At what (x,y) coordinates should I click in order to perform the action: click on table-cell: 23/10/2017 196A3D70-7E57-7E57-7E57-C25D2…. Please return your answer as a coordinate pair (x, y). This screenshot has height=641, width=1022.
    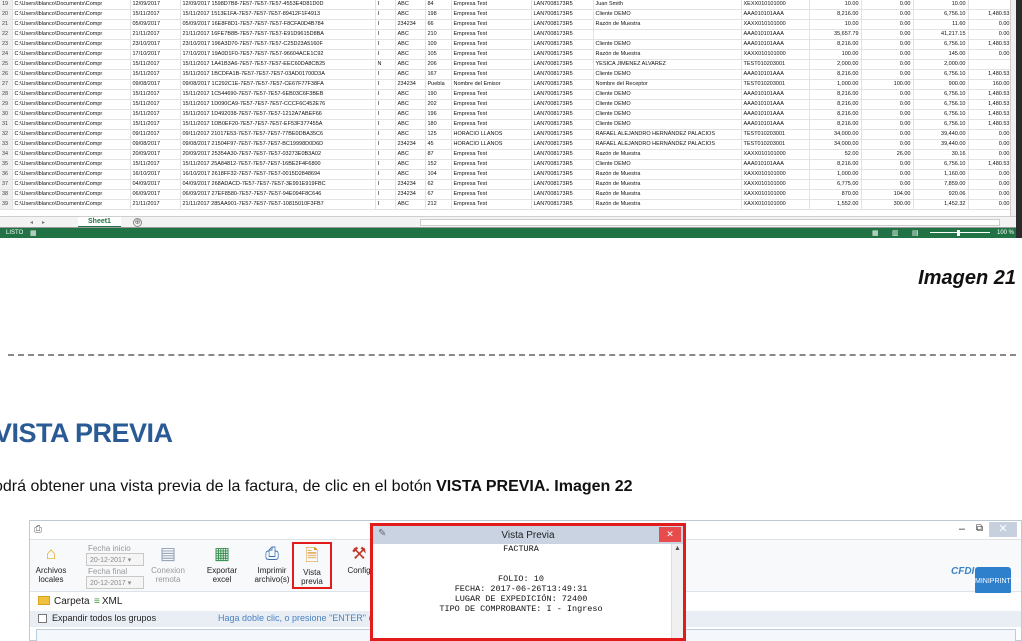
    Looking at the image, I should click on (278, 44).